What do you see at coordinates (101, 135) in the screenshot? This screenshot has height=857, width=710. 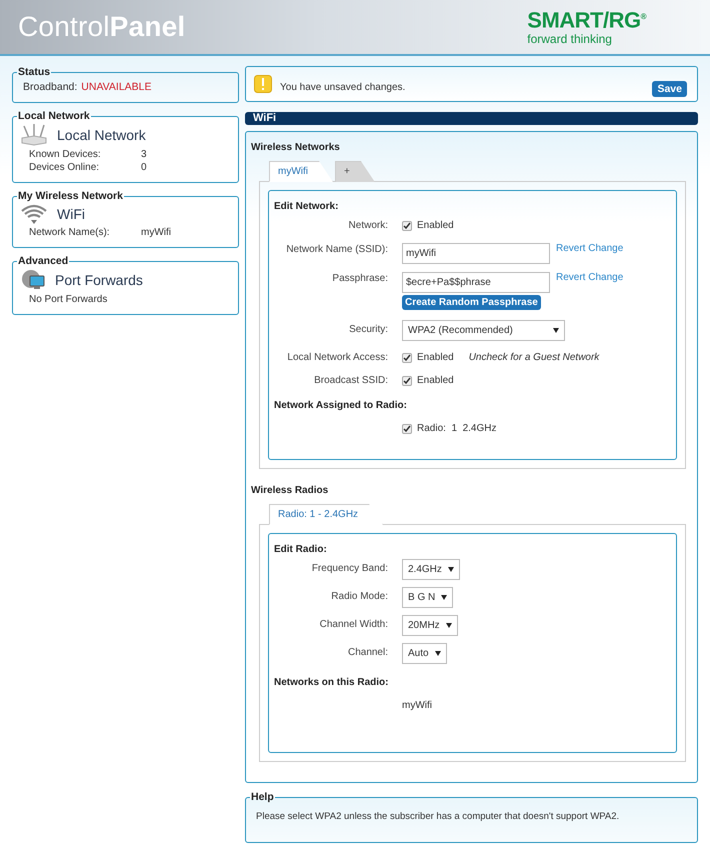 I see `card-title: Local Network` at bounding box center [101, 135].